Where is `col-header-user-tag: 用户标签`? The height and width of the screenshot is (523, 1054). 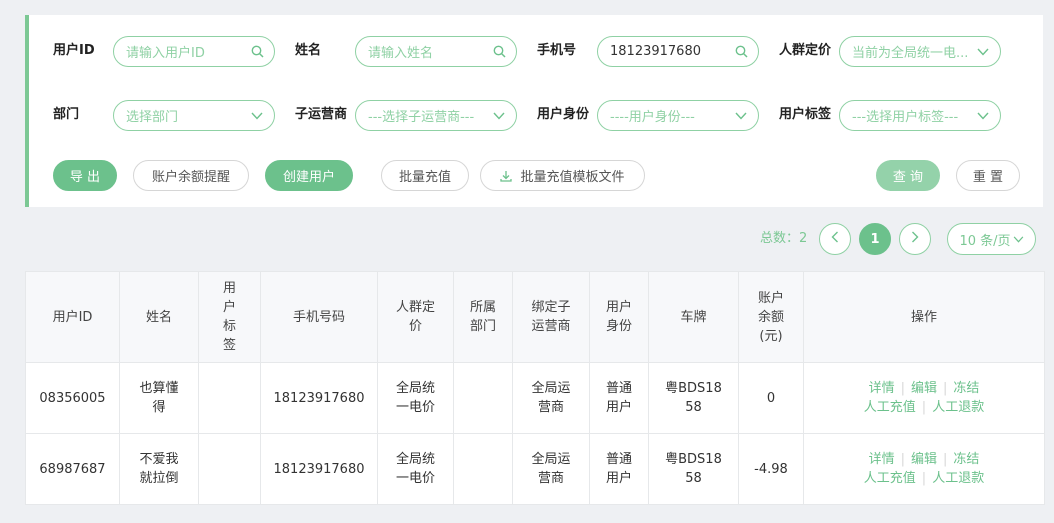 col-header-user-tag: 用户标签 is located at coordinates (229, 317).